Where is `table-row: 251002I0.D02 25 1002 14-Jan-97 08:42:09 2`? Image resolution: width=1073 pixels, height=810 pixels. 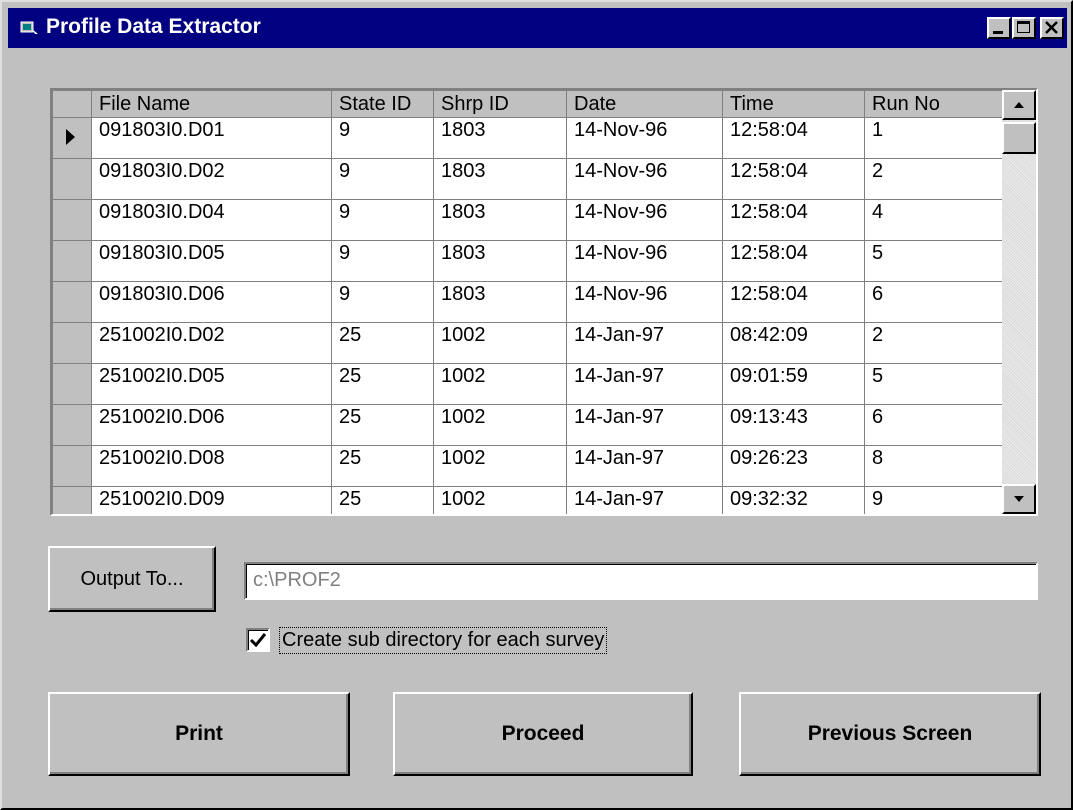
table-row: 251002I0.D02 25 1002 14-Jan-97 08:42:09 2 is located at coordinates (527, 343).